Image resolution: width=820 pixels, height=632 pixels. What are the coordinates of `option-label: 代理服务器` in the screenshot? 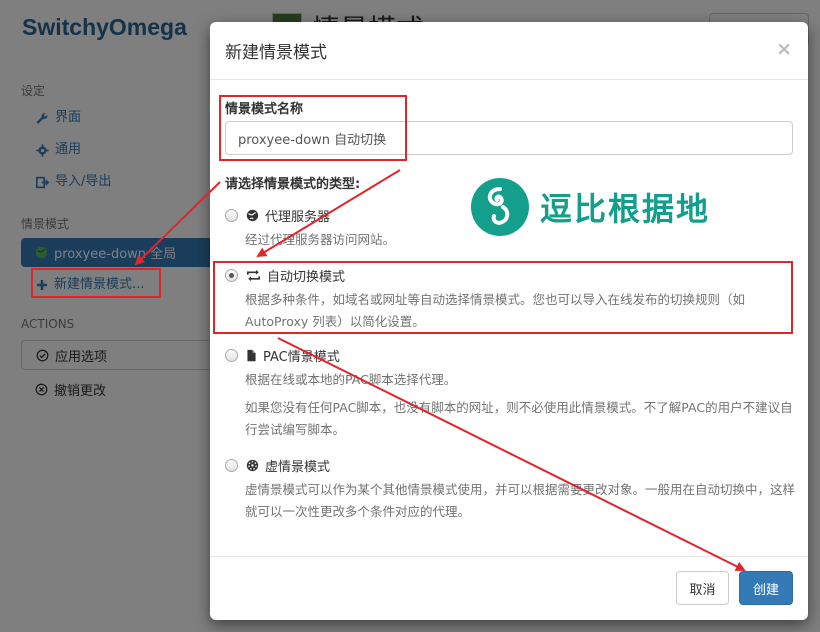 It's located at (298, 217).